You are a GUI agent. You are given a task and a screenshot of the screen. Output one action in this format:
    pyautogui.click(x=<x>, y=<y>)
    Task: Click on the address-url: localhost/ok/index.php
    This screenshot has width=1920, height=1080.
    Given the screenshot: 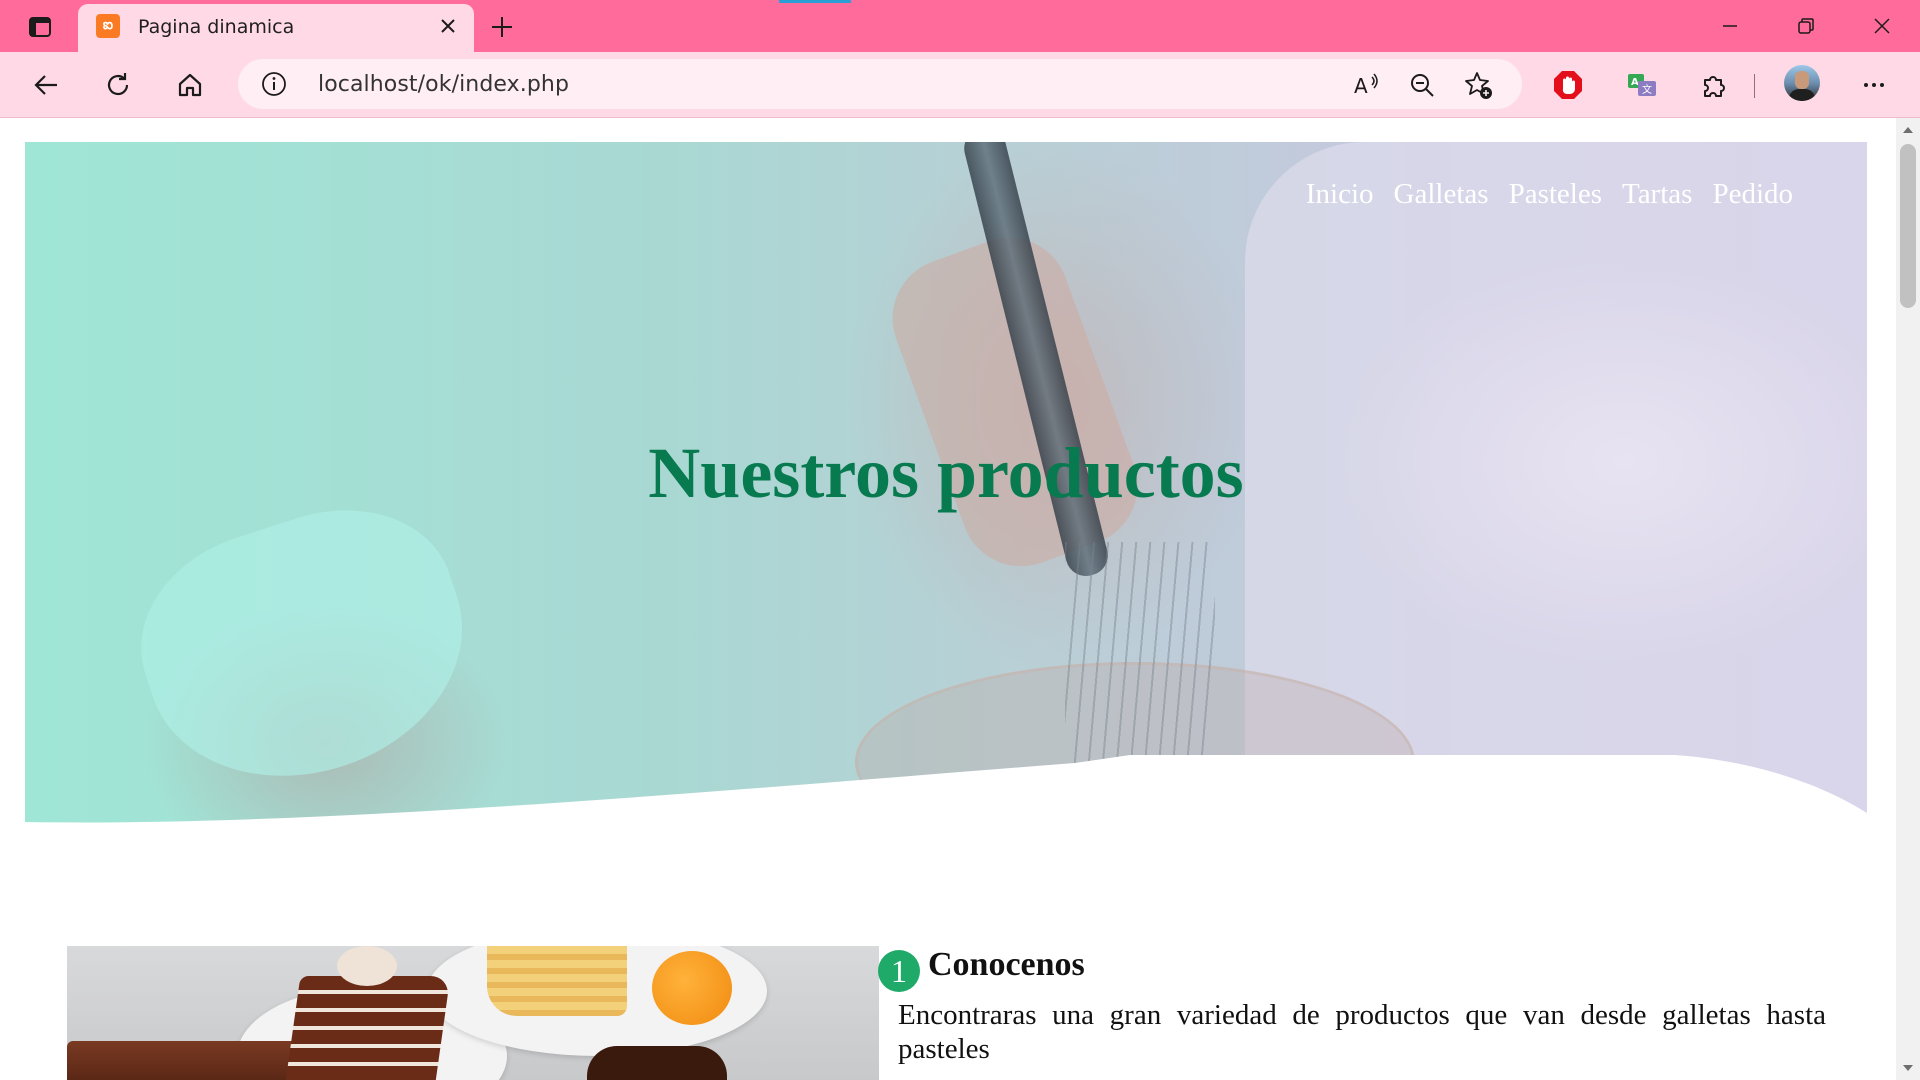 What is the action you would take?
    pyautogui.click(x=443, y=84)
    